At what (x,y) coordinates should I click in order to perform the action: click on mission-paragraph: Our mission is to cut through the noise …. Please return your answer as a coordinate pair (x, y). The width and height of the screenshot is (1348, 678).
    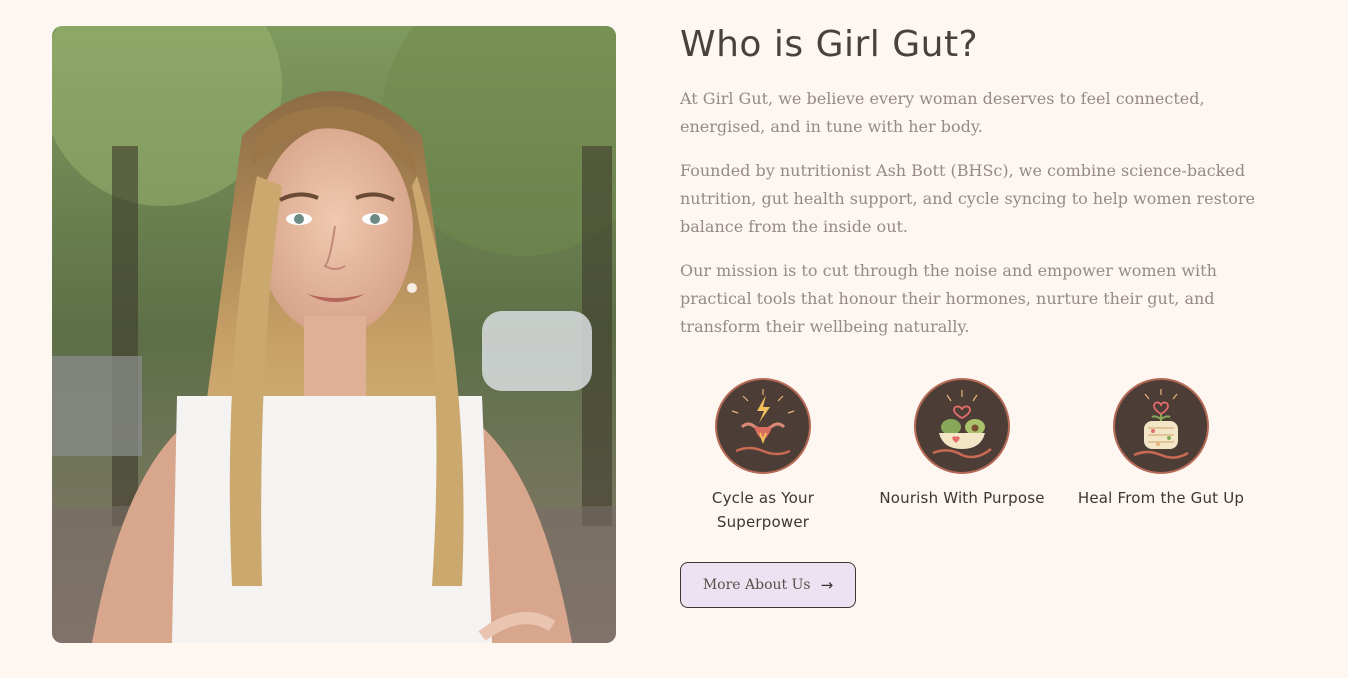
    Looking at the image, I should click on (948, 298).